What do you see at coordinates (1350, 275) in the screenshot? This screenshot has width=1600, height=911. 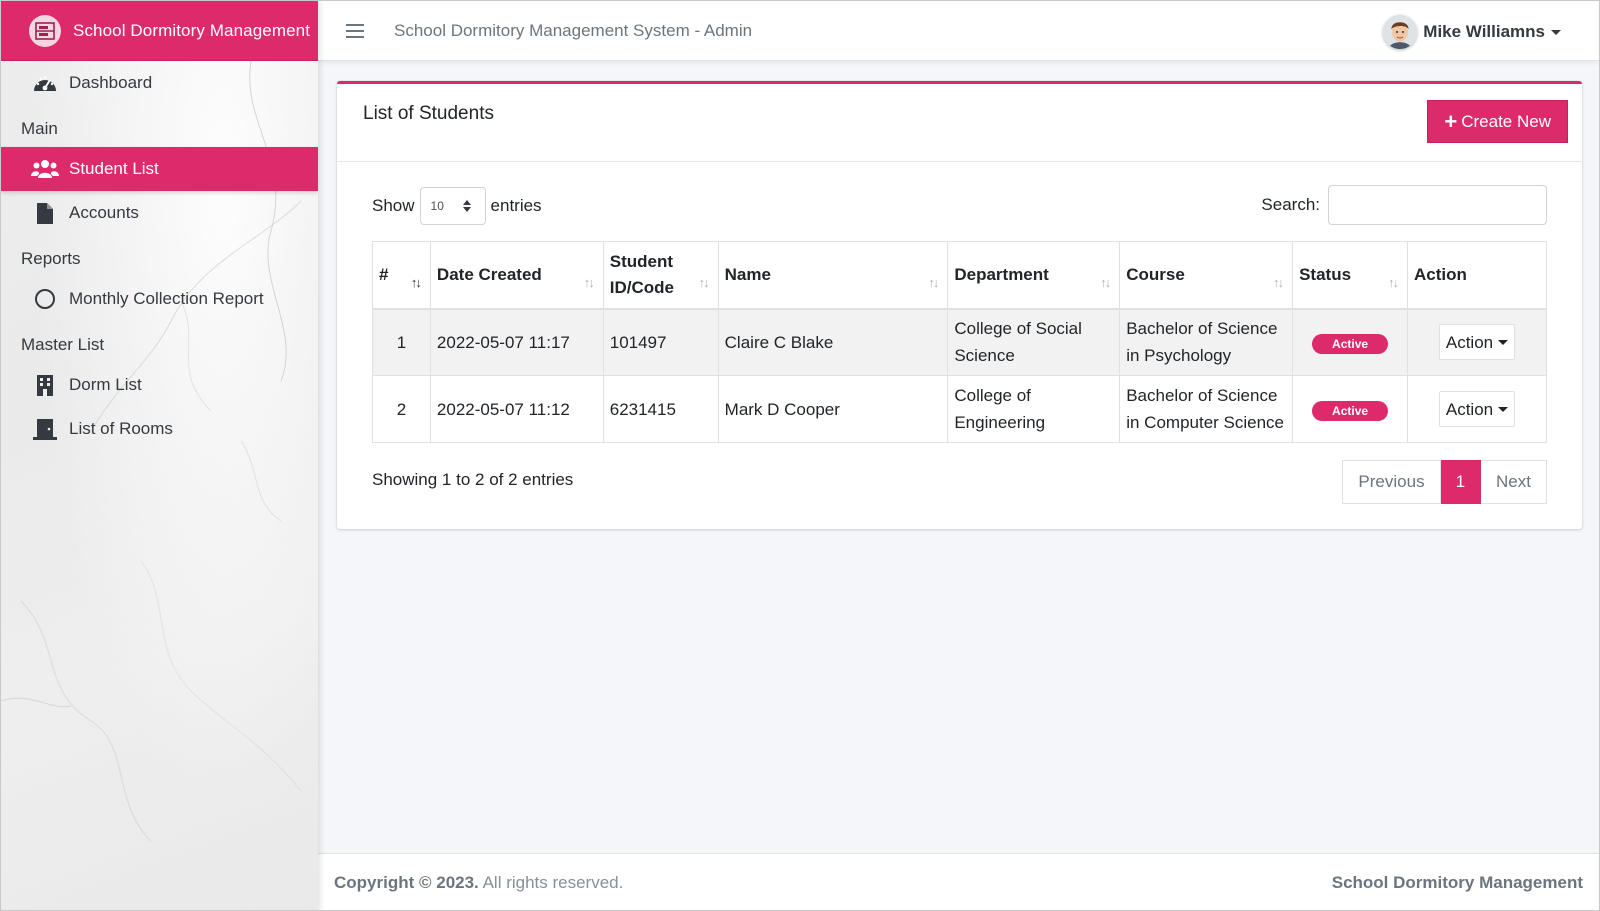 I see `column-header-status: Status ↑↓` at bounding box center [1350, 275].